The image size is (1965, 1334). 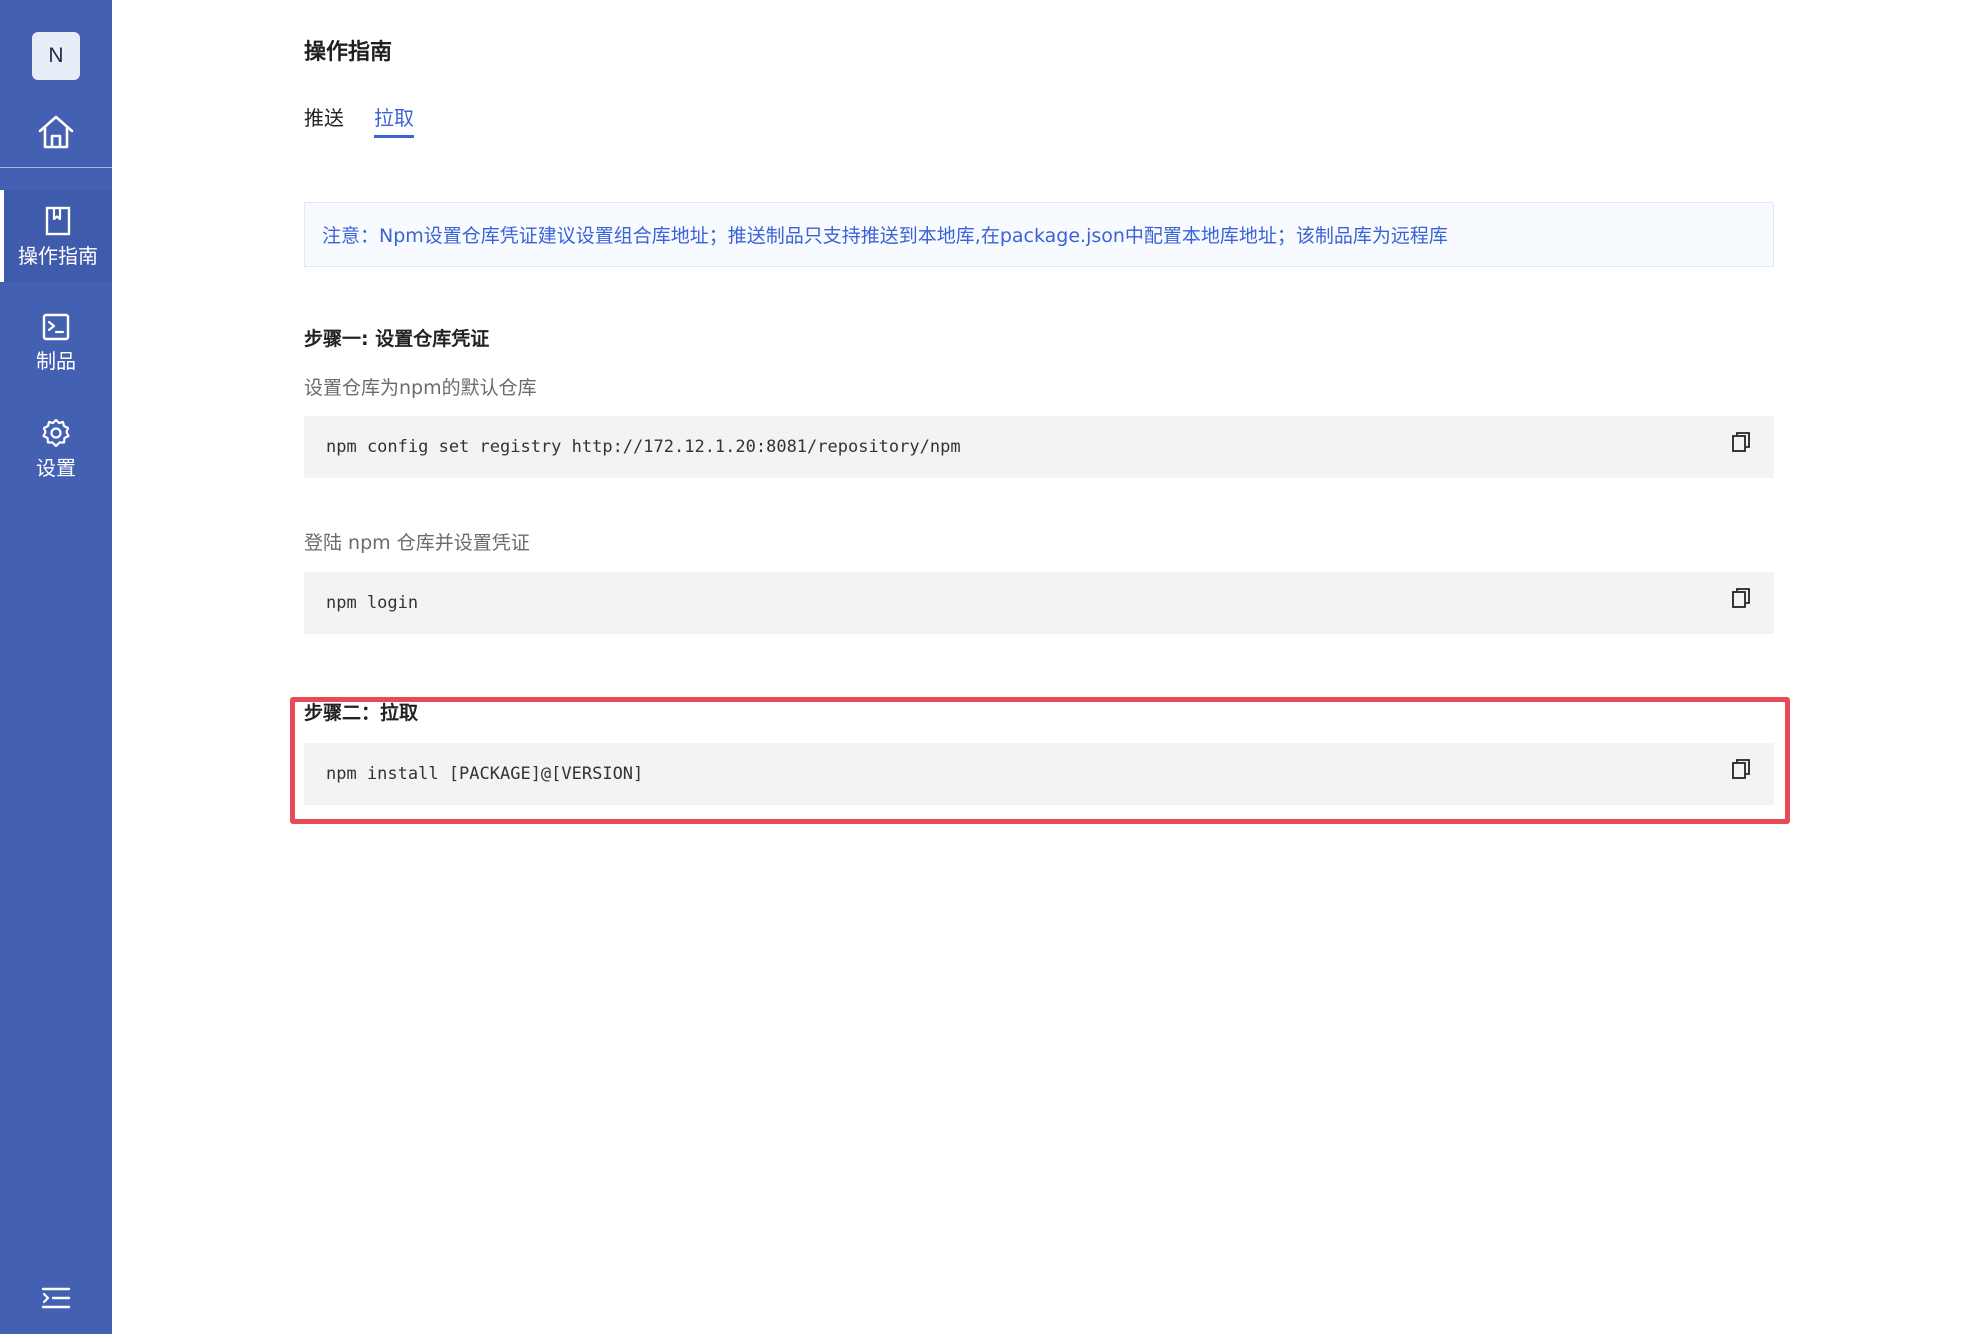 What do you see at coordinates (359, 120) in the screenshot?
I see `tab-bar: 推送 拉取` at bounding box center [359, 120].